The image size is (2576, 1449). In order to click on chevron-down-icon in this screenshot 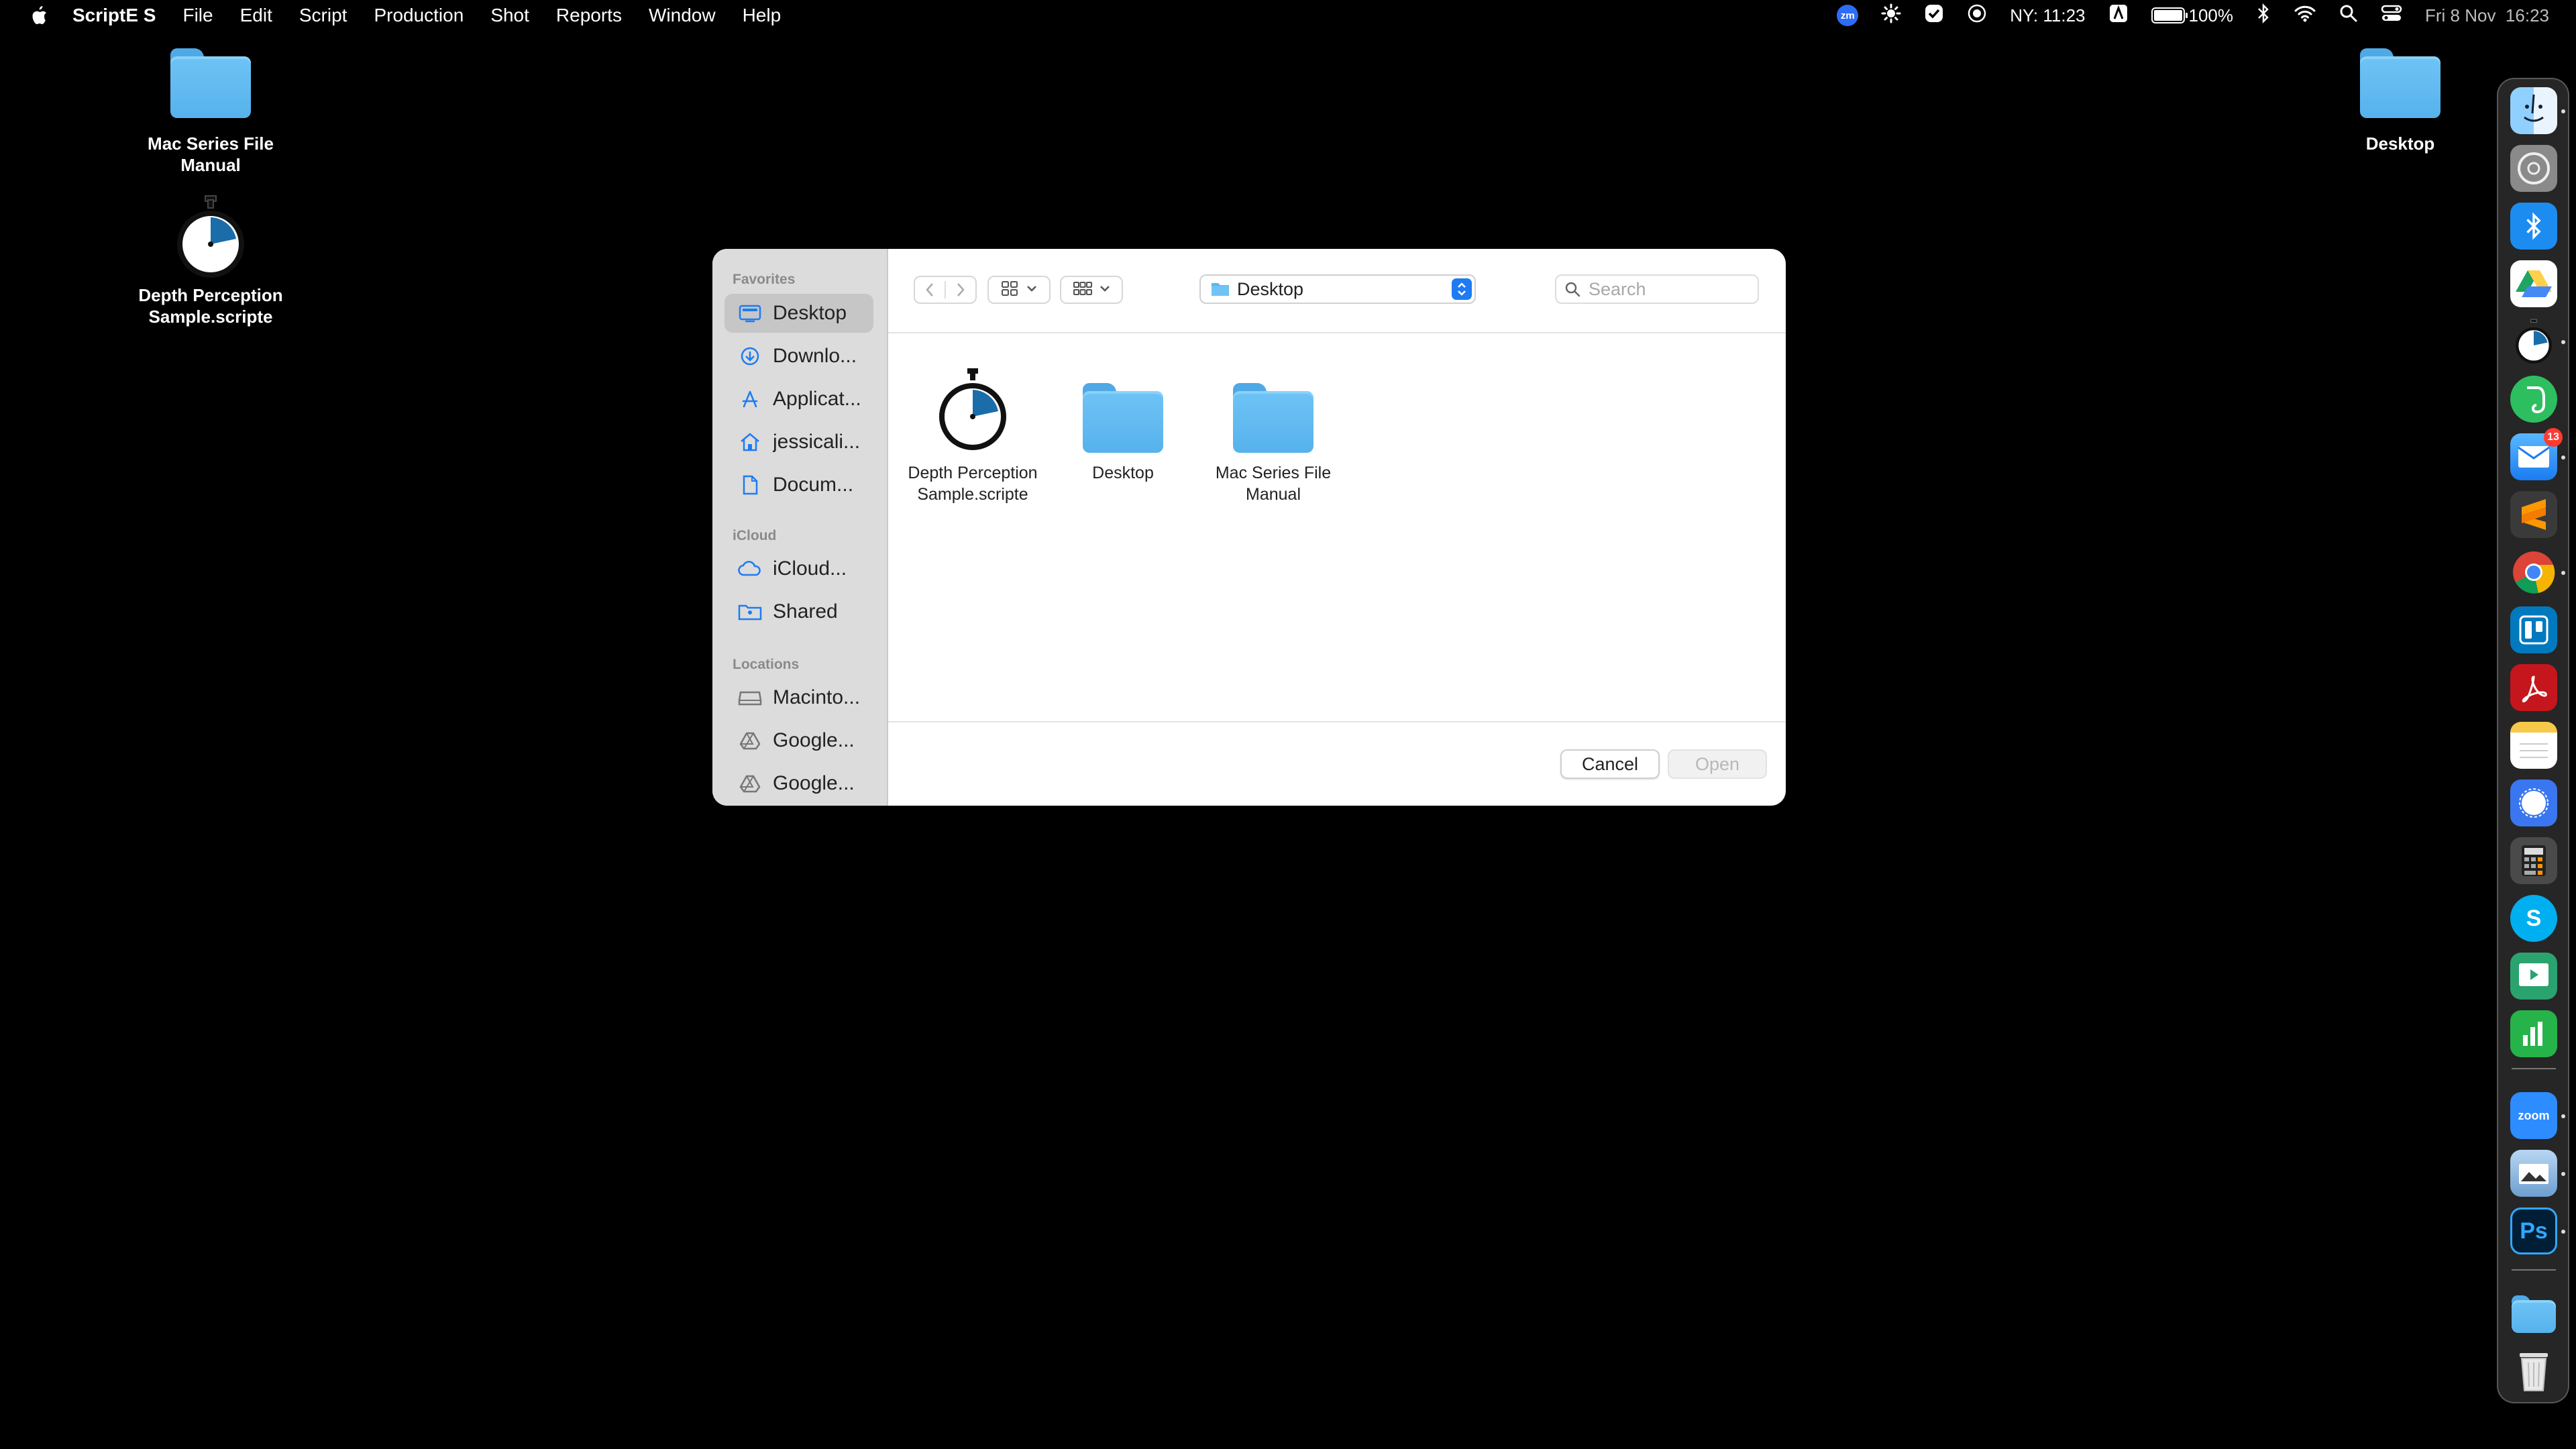, I will do `click(1104, 290)`.